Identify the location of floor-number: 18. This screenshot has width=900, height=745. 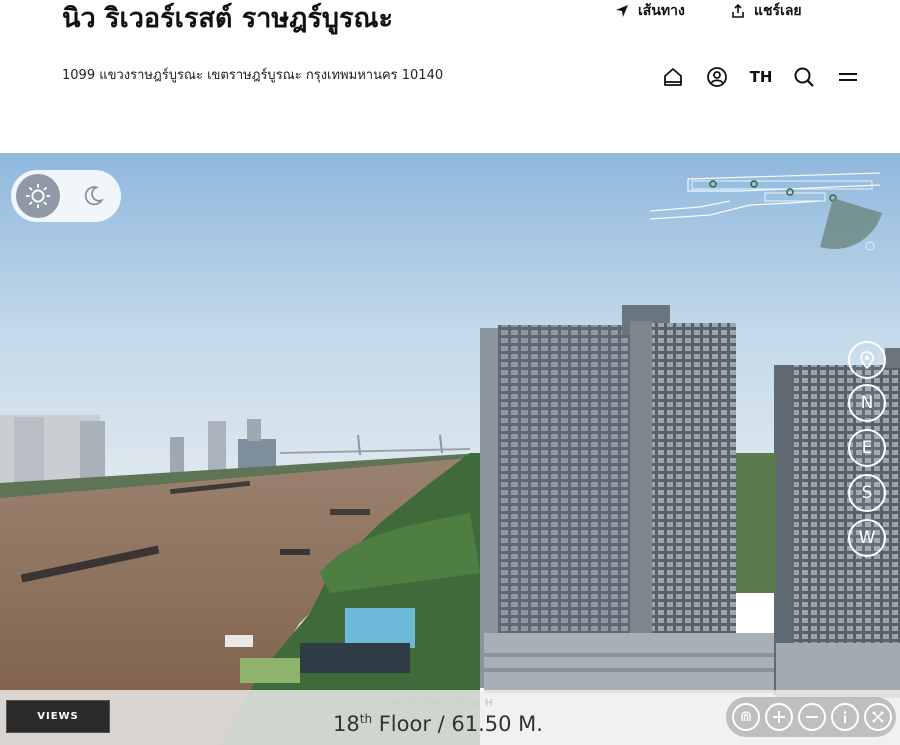
(346, 724).